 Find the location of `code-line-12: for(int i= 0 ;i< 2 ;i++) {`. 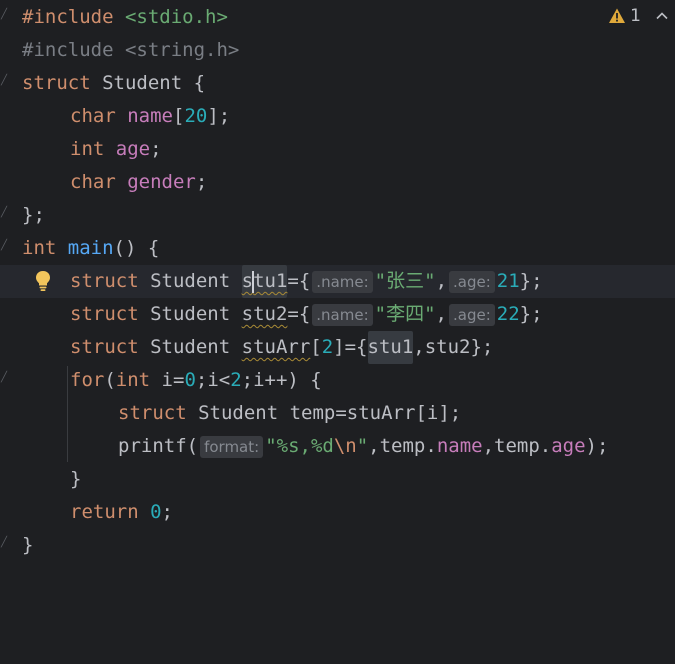

code-line-12: for(int i= 0 ;i< 2 ;i++) { is located at coordinates (172, 380).